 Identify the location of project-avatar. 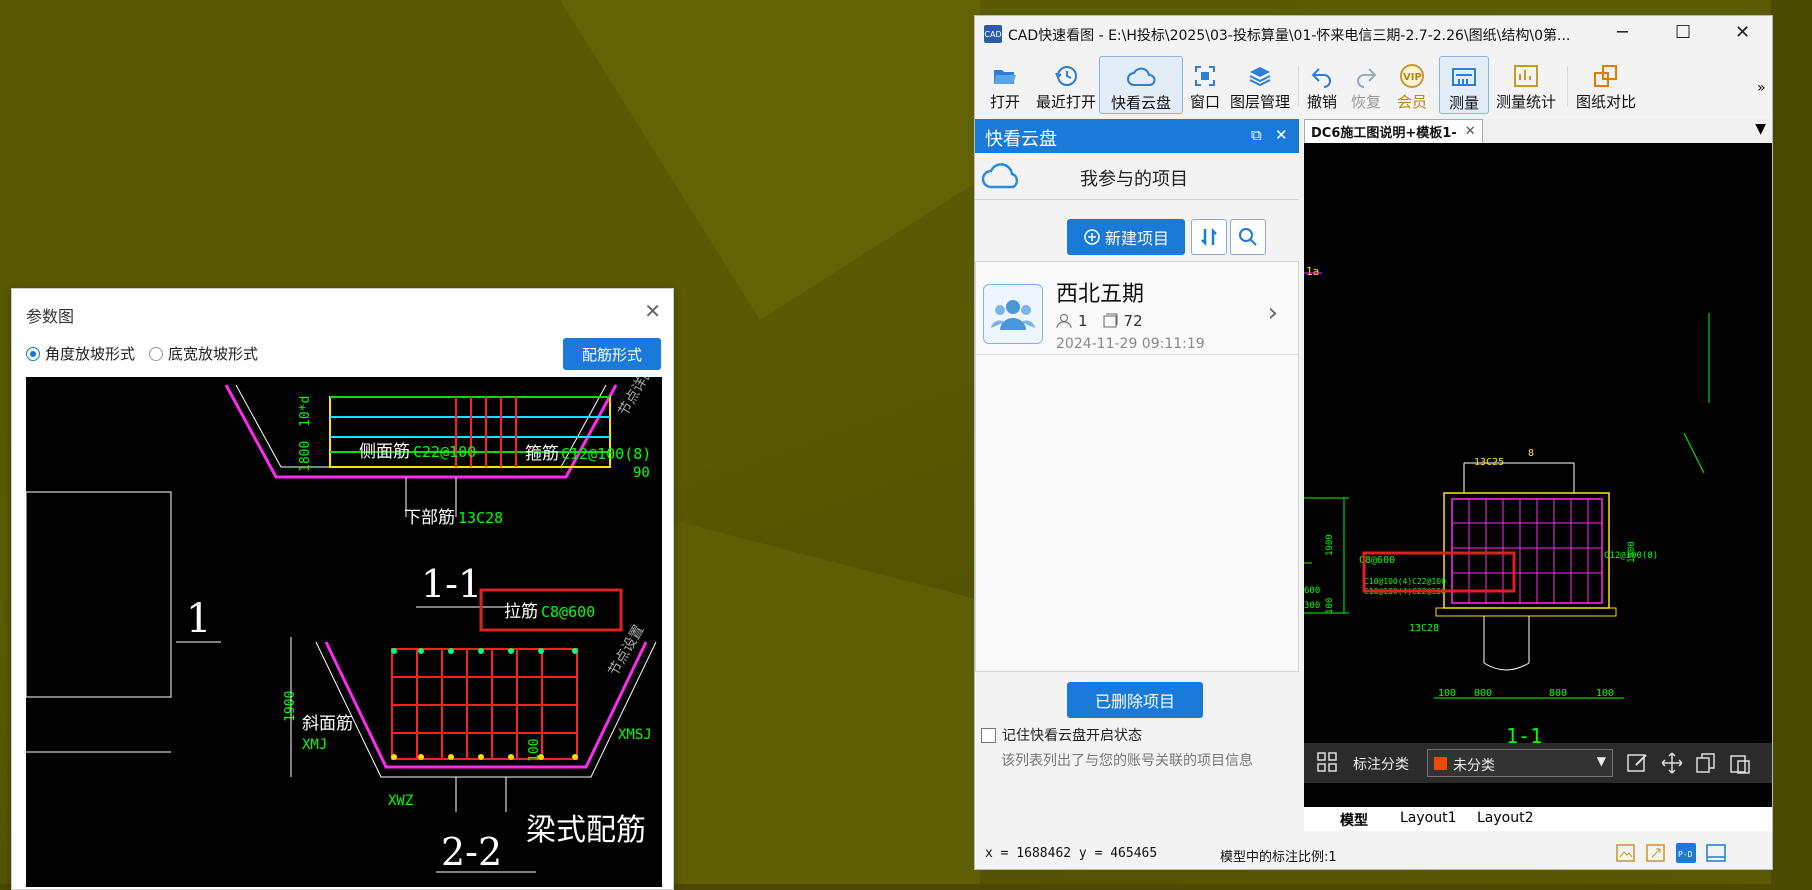
(1013, 314).